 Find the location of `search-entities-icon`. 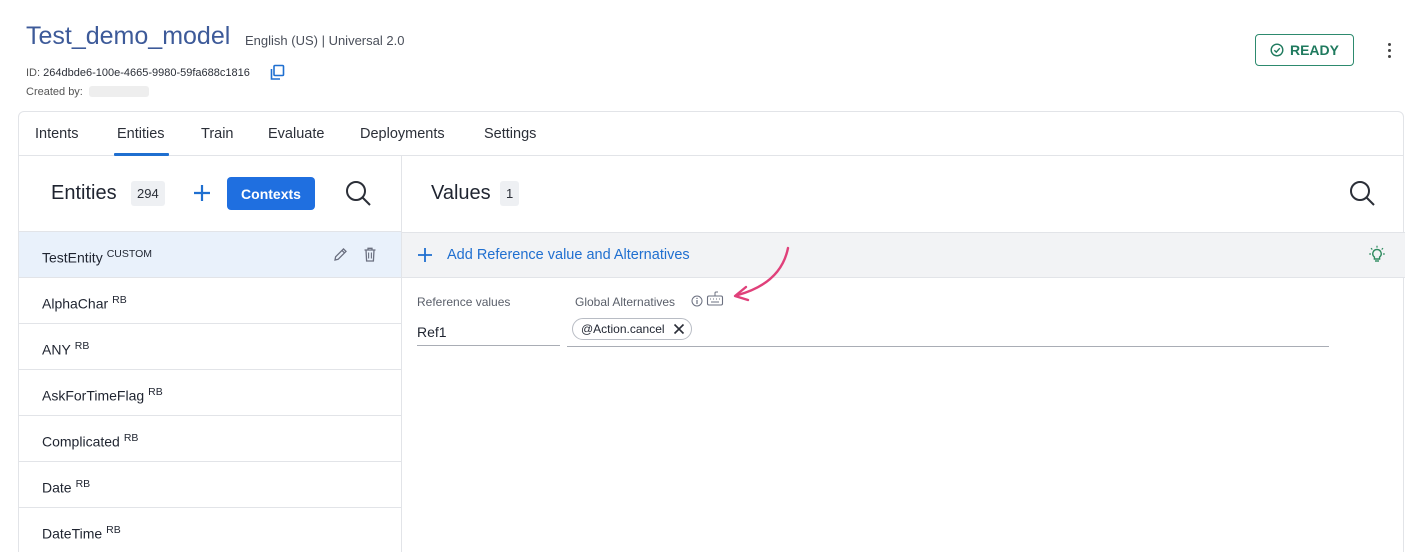

search-entities-icon is located at coordinates (358, 193).